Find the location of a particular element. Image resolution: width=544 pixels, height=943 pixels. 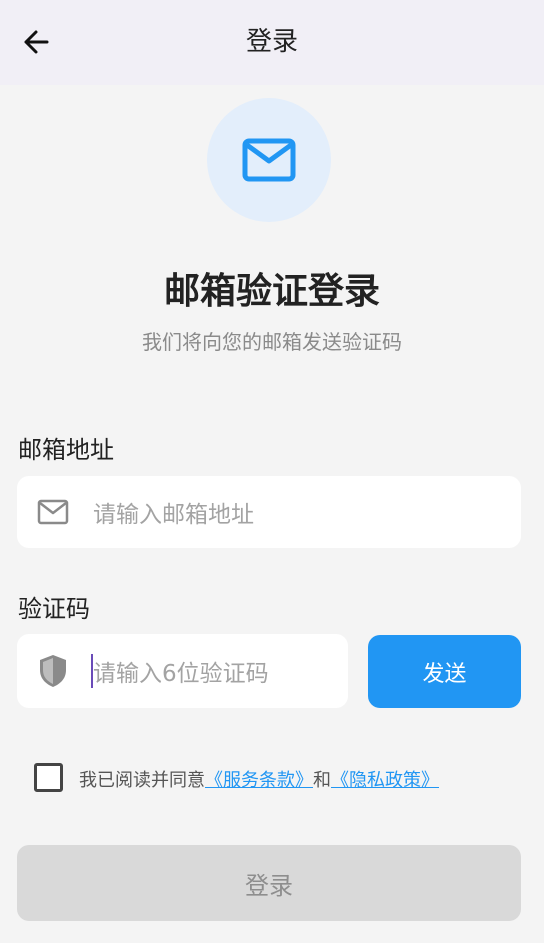

hero-icon-circle is located at coordinates (269, 160).